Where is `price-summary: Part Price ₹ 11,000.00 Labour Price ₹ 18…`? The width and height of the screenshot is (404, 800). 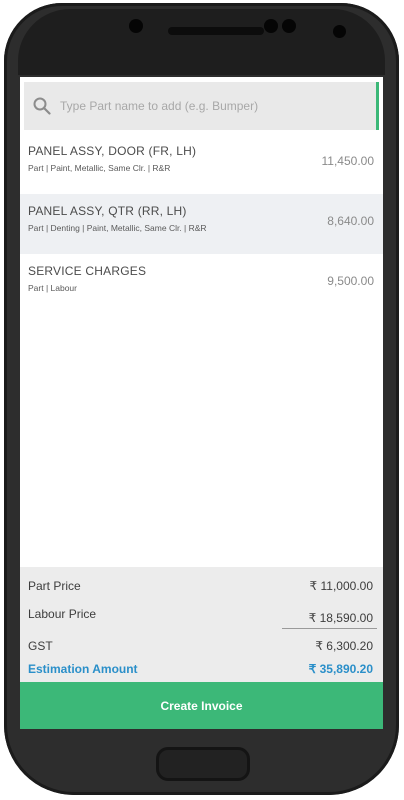 price-summary: Part Price ₹ 11,000.00 Labour Price ₹ 18… is located at coordinates (201, 624).